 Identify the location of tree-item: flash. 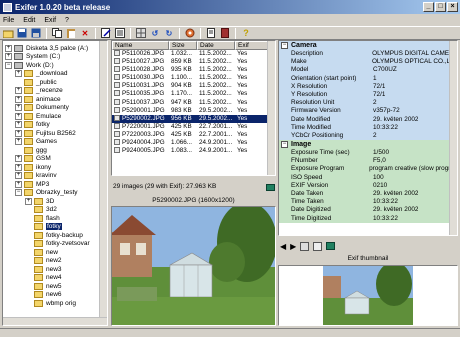
(56, 218).